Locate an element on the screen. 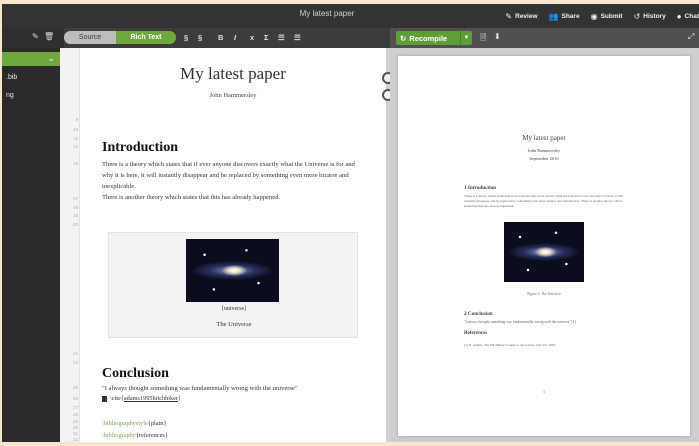  chevron-down-icon: ⌄ is located at coordinates (51, 58).